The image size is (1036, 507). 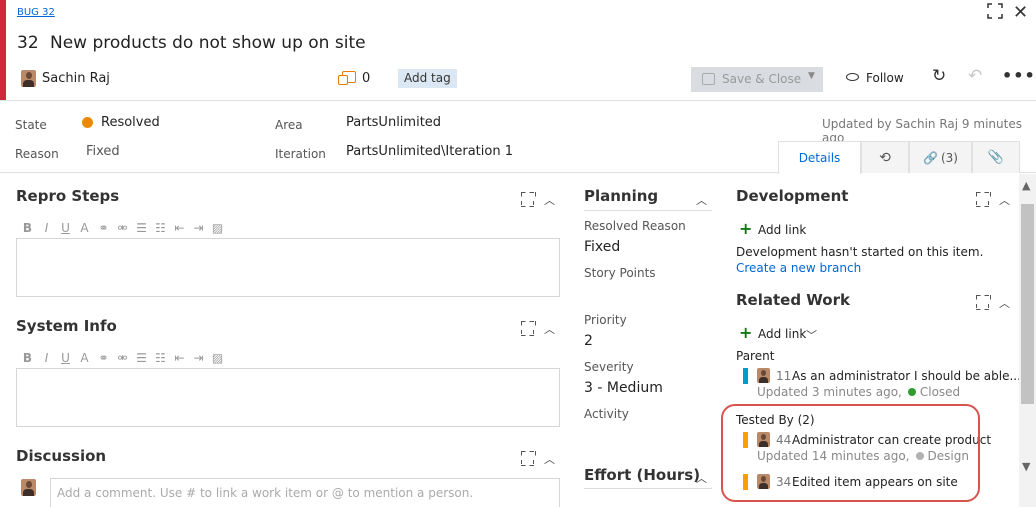 What do you see at coordinates (850, 453) in the screenshot?
I see `tested-by-highlight` at bounding box center [850, 453].